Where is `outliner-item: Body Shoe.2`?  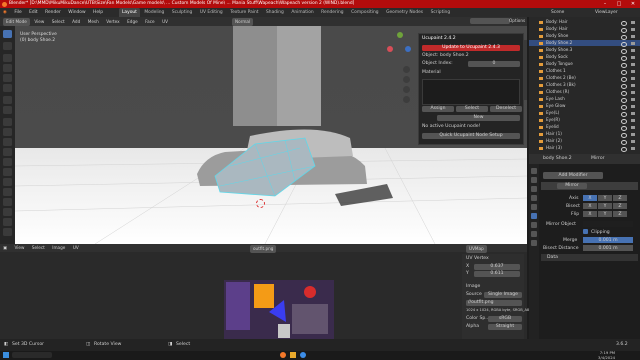
outliner-item: Body Shoe.2 is located at coordinates (584, 43).